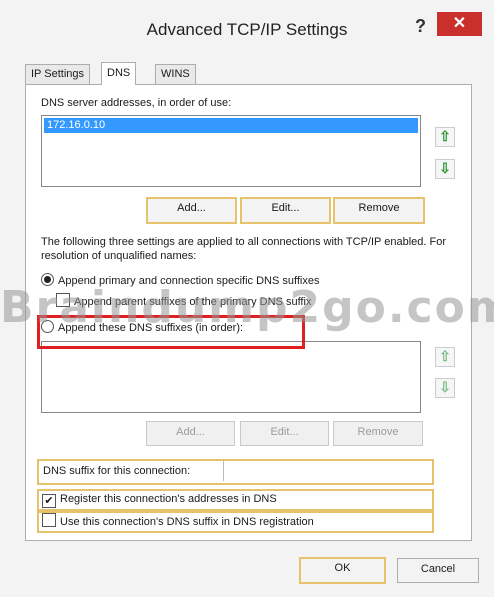  What do you see at coordinates (420, 26) in the screenshot?
I see `help-button: ?` at bounding box center [420, 26].